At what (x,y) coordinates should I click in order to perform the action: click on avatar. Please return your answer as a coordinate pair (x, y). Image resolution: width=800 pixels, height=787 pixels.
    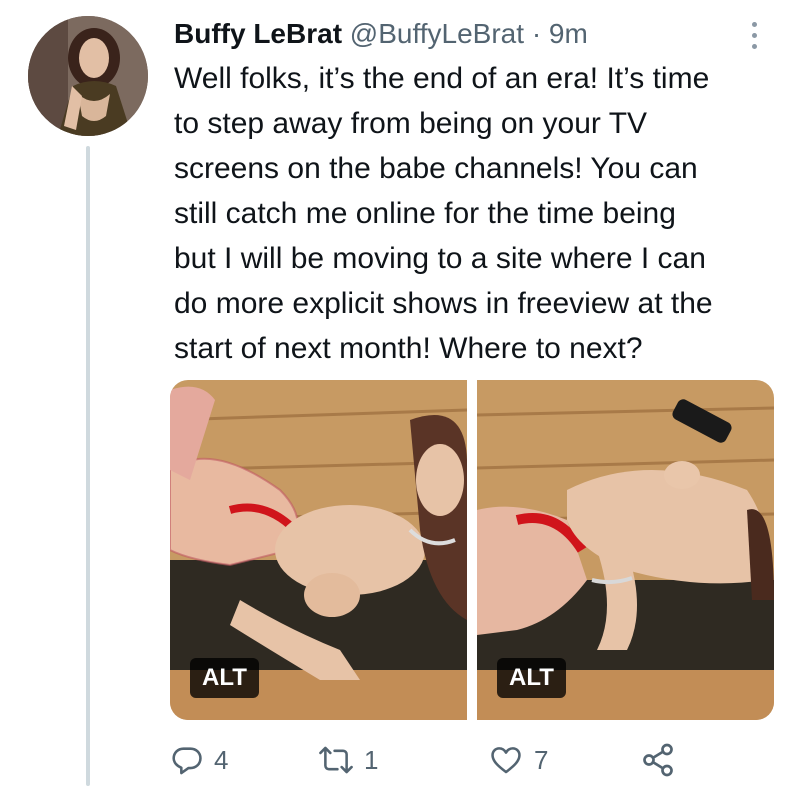
    Looking at the image, I should click on (88, 76).